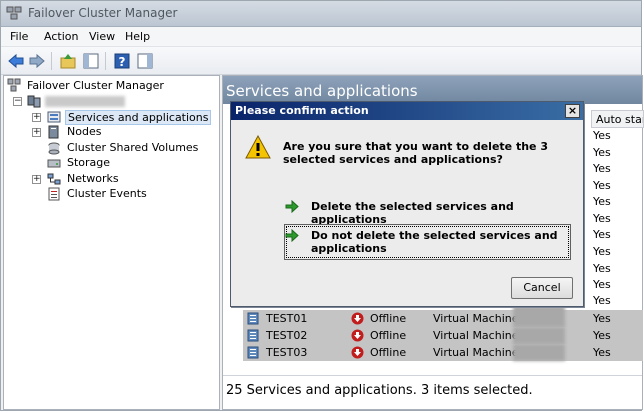  Describe the element at coordinates (54, 117) in the screenshot. I see `services-icon` at that location.